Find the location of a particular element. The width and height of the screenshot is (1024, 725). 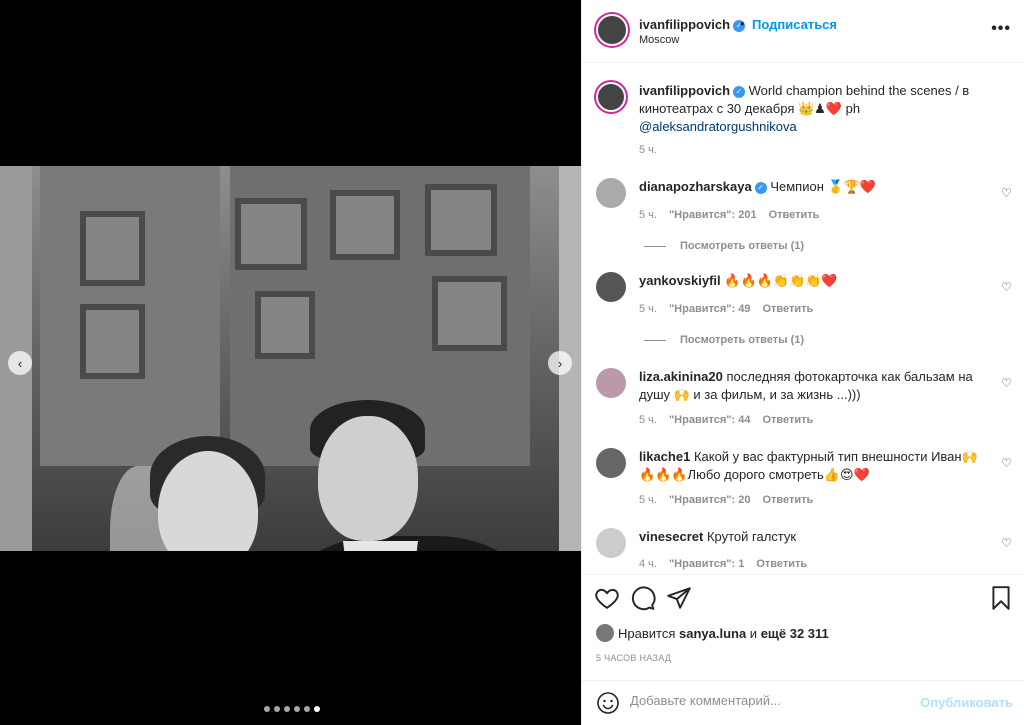

paper-plane-icon is located at coordinates (679, 598).